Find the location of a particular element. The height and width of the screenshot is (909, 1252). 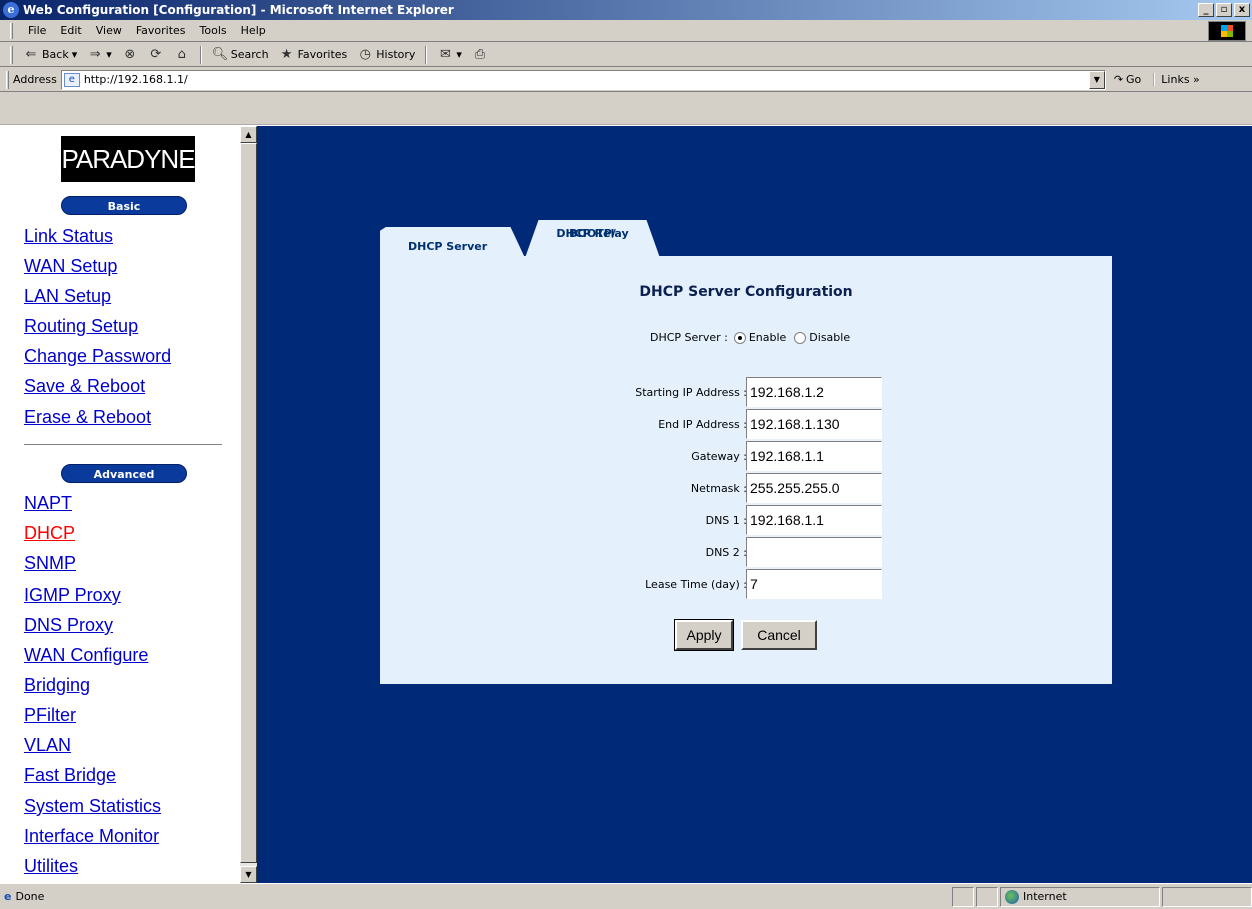

nav-utilites: Utilites is located at coordinates (51, 866).